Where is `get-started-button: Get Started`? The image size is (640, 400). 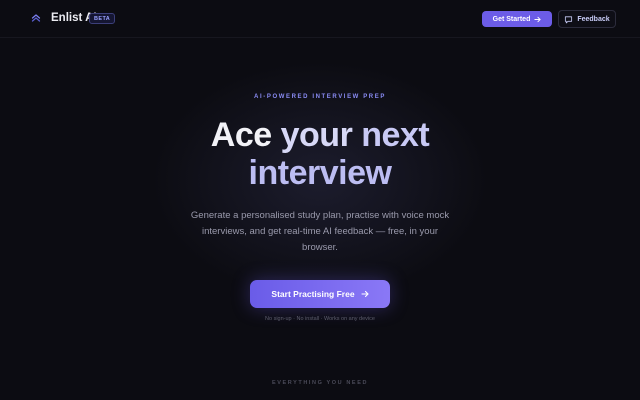 get-started-button: Get Started is located at coordinates (517, 19).